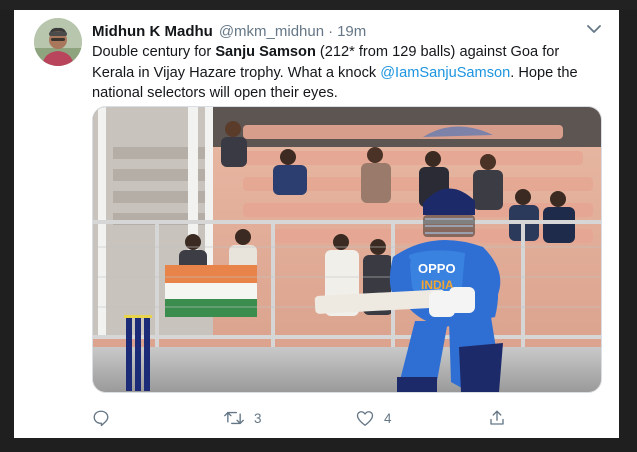 This screenshot has width=637, height=452. Describe the element at coordinates (154, 52) in the screenshot. I see `tweet-text-part-1: Double century for` at that location.